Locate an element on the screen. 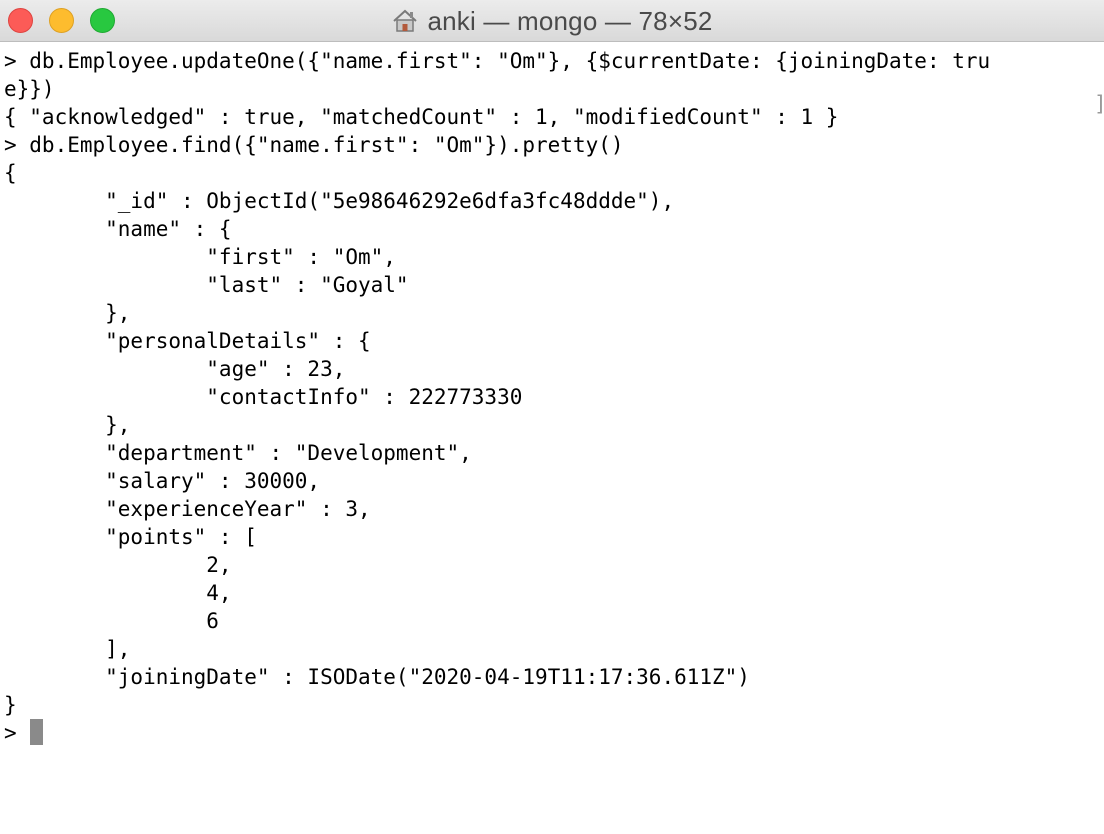 This screenshot has height=834, width=1104. close-button is located at coordinates (20, 20).